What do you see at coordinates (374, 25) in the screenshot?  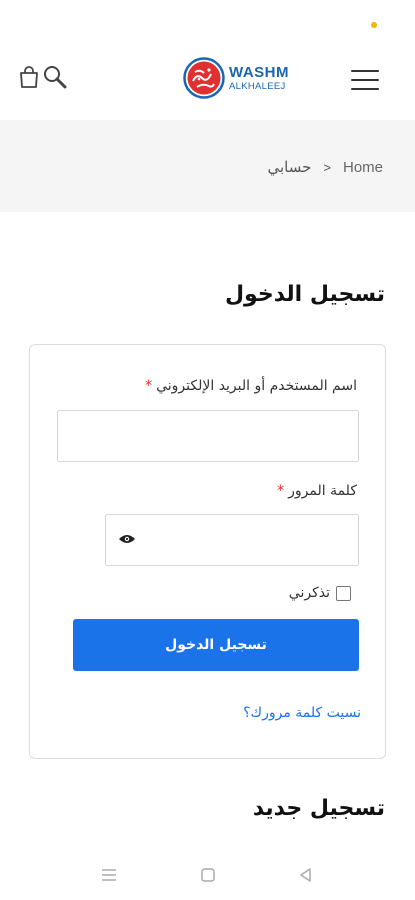 I see `notification-dot` at bounding box center [374, 25].